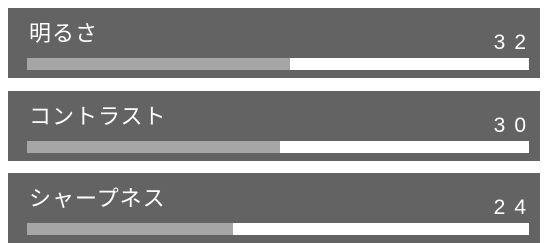 Image resolution: width=547 pixels, height=243 pixels. Describe the element at coordinates (514, 207) in the screenshot. I see `sharpness-value: 24` at that location.